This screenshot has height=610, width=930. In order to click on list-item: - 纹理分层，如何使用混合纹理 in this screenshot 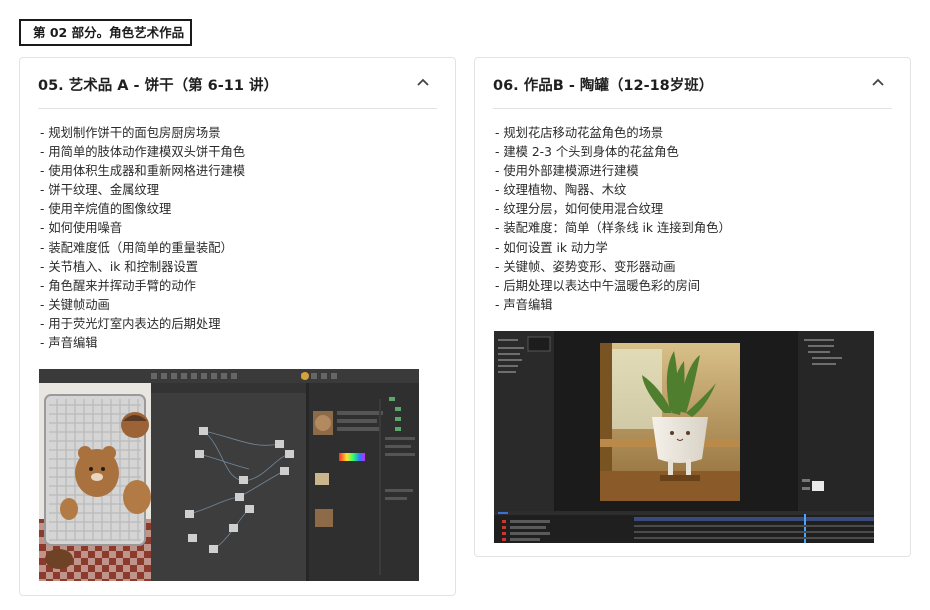, I will do `click(579, 209)`.